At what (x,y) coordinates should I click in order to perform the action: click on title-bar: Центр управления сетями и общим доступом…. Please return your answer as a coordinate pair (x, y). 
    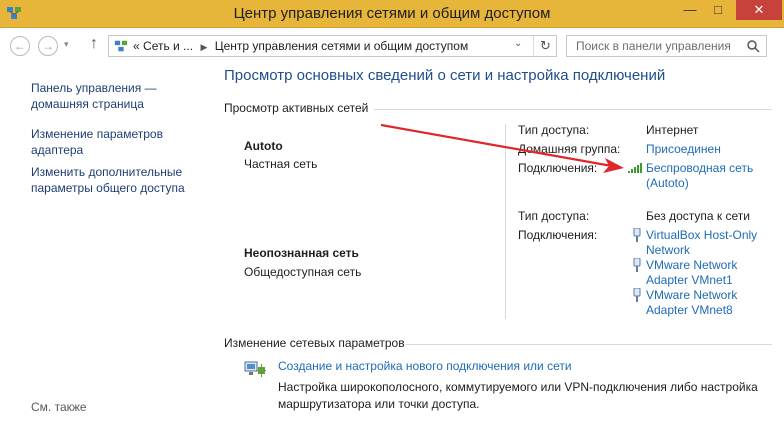
    Looking at the image, I should click on (392, 14).